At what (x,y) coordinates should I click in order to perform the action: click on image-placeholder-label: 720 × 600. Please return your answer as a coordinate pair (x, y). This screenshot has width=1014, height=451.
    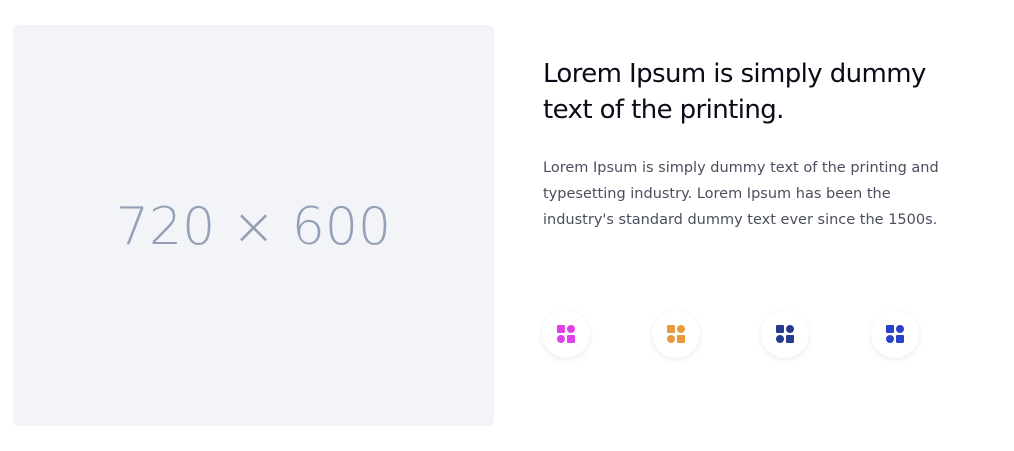
    Looking at the image, I should click on (253, 226).